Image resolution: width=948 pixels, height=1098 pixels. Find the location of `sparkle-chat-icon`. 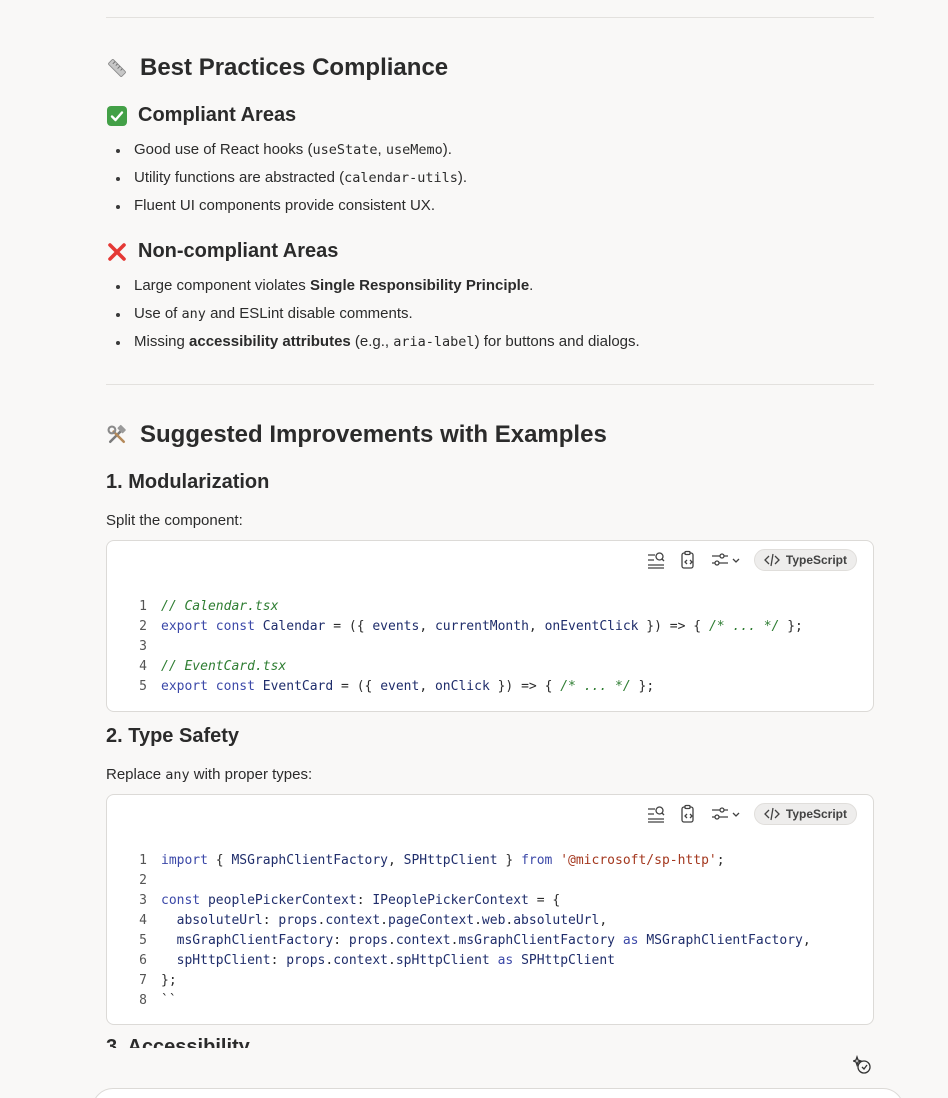

sparkle-chat-icon is located at coordinates (863, 1065).